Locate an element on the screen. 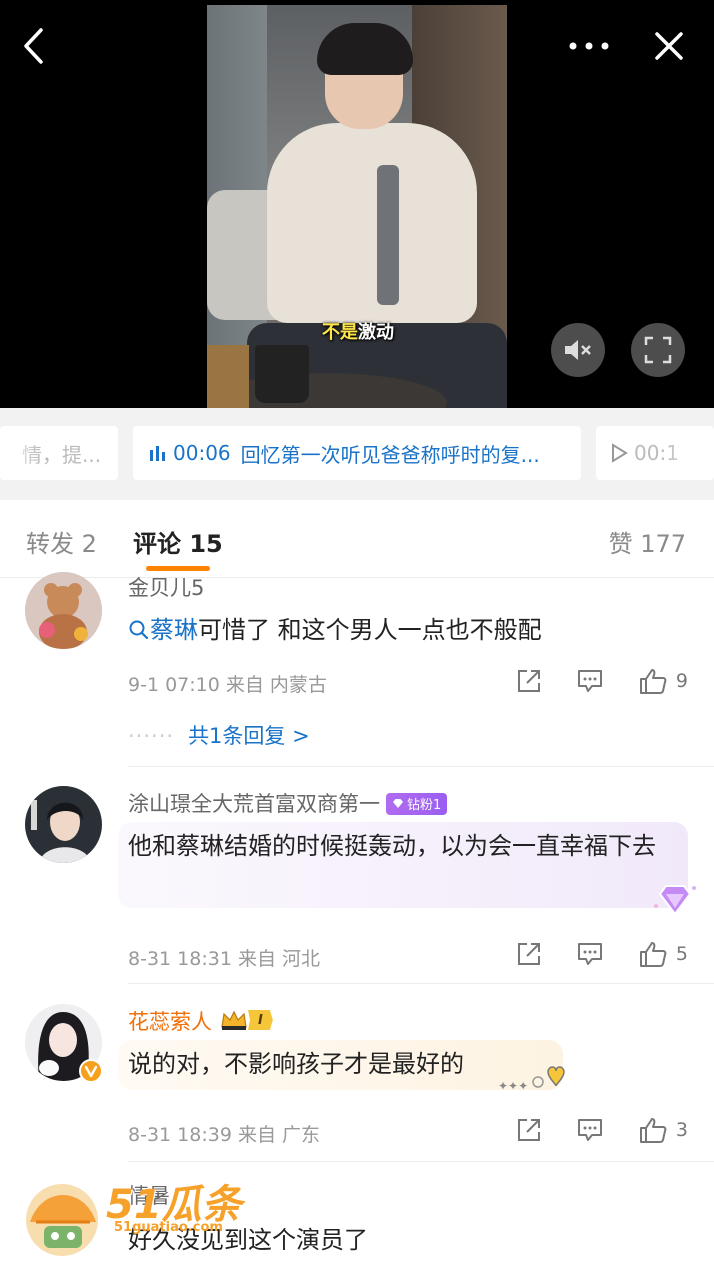 This screenshot has height=1280, width=714. chapter-card-next: 00:1 is located at coordinates (655, 453).